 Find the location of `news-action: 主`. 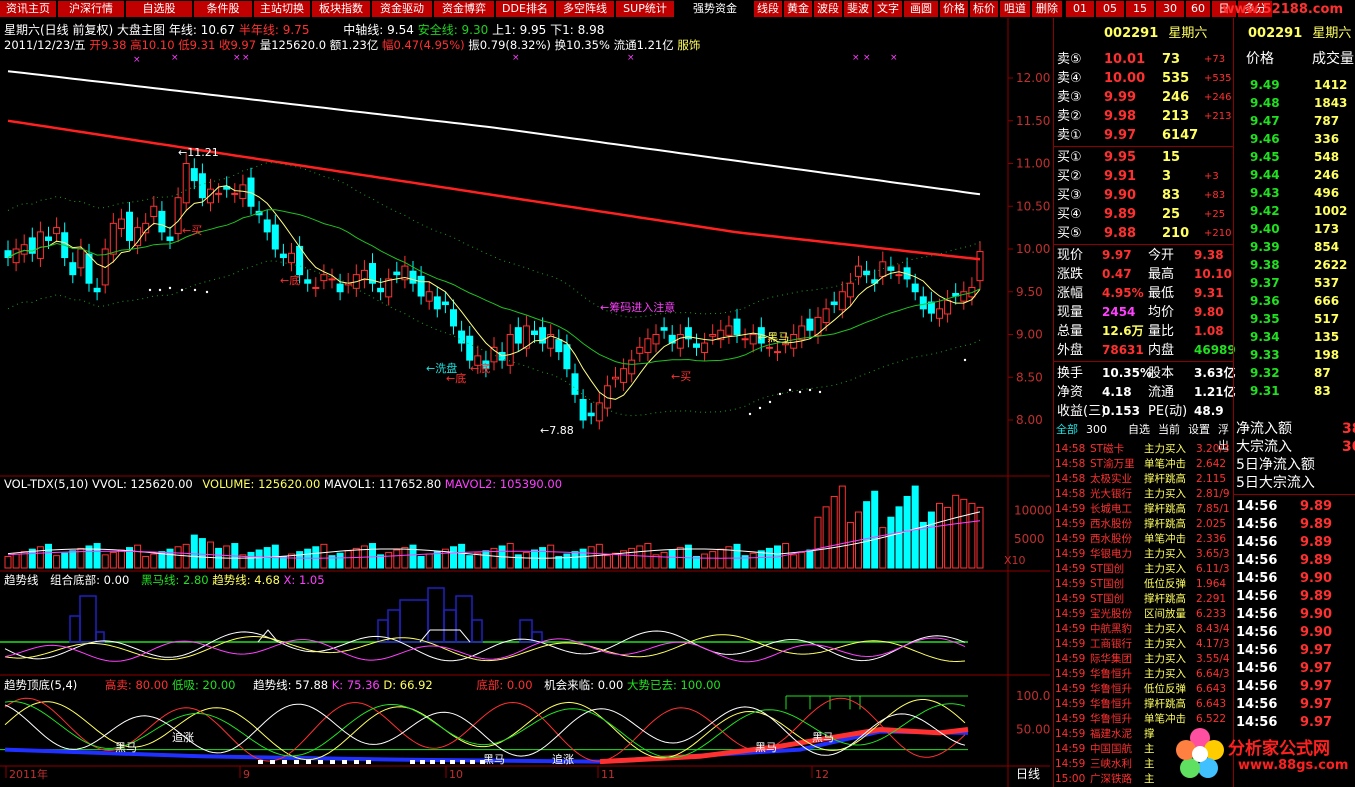

news-action: 主 is located at coordinates (1149, 764).